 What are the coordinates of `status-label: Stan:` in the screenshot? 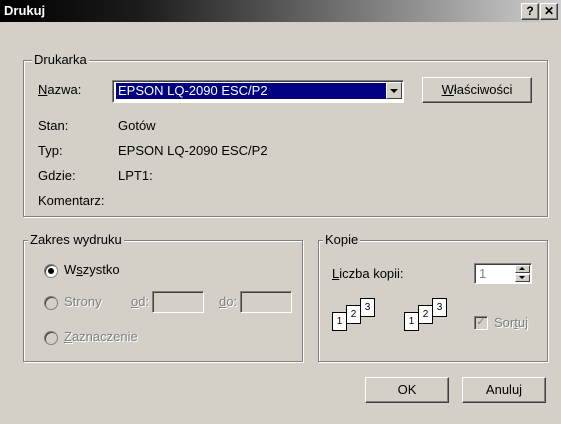 It's located at (53, 125).